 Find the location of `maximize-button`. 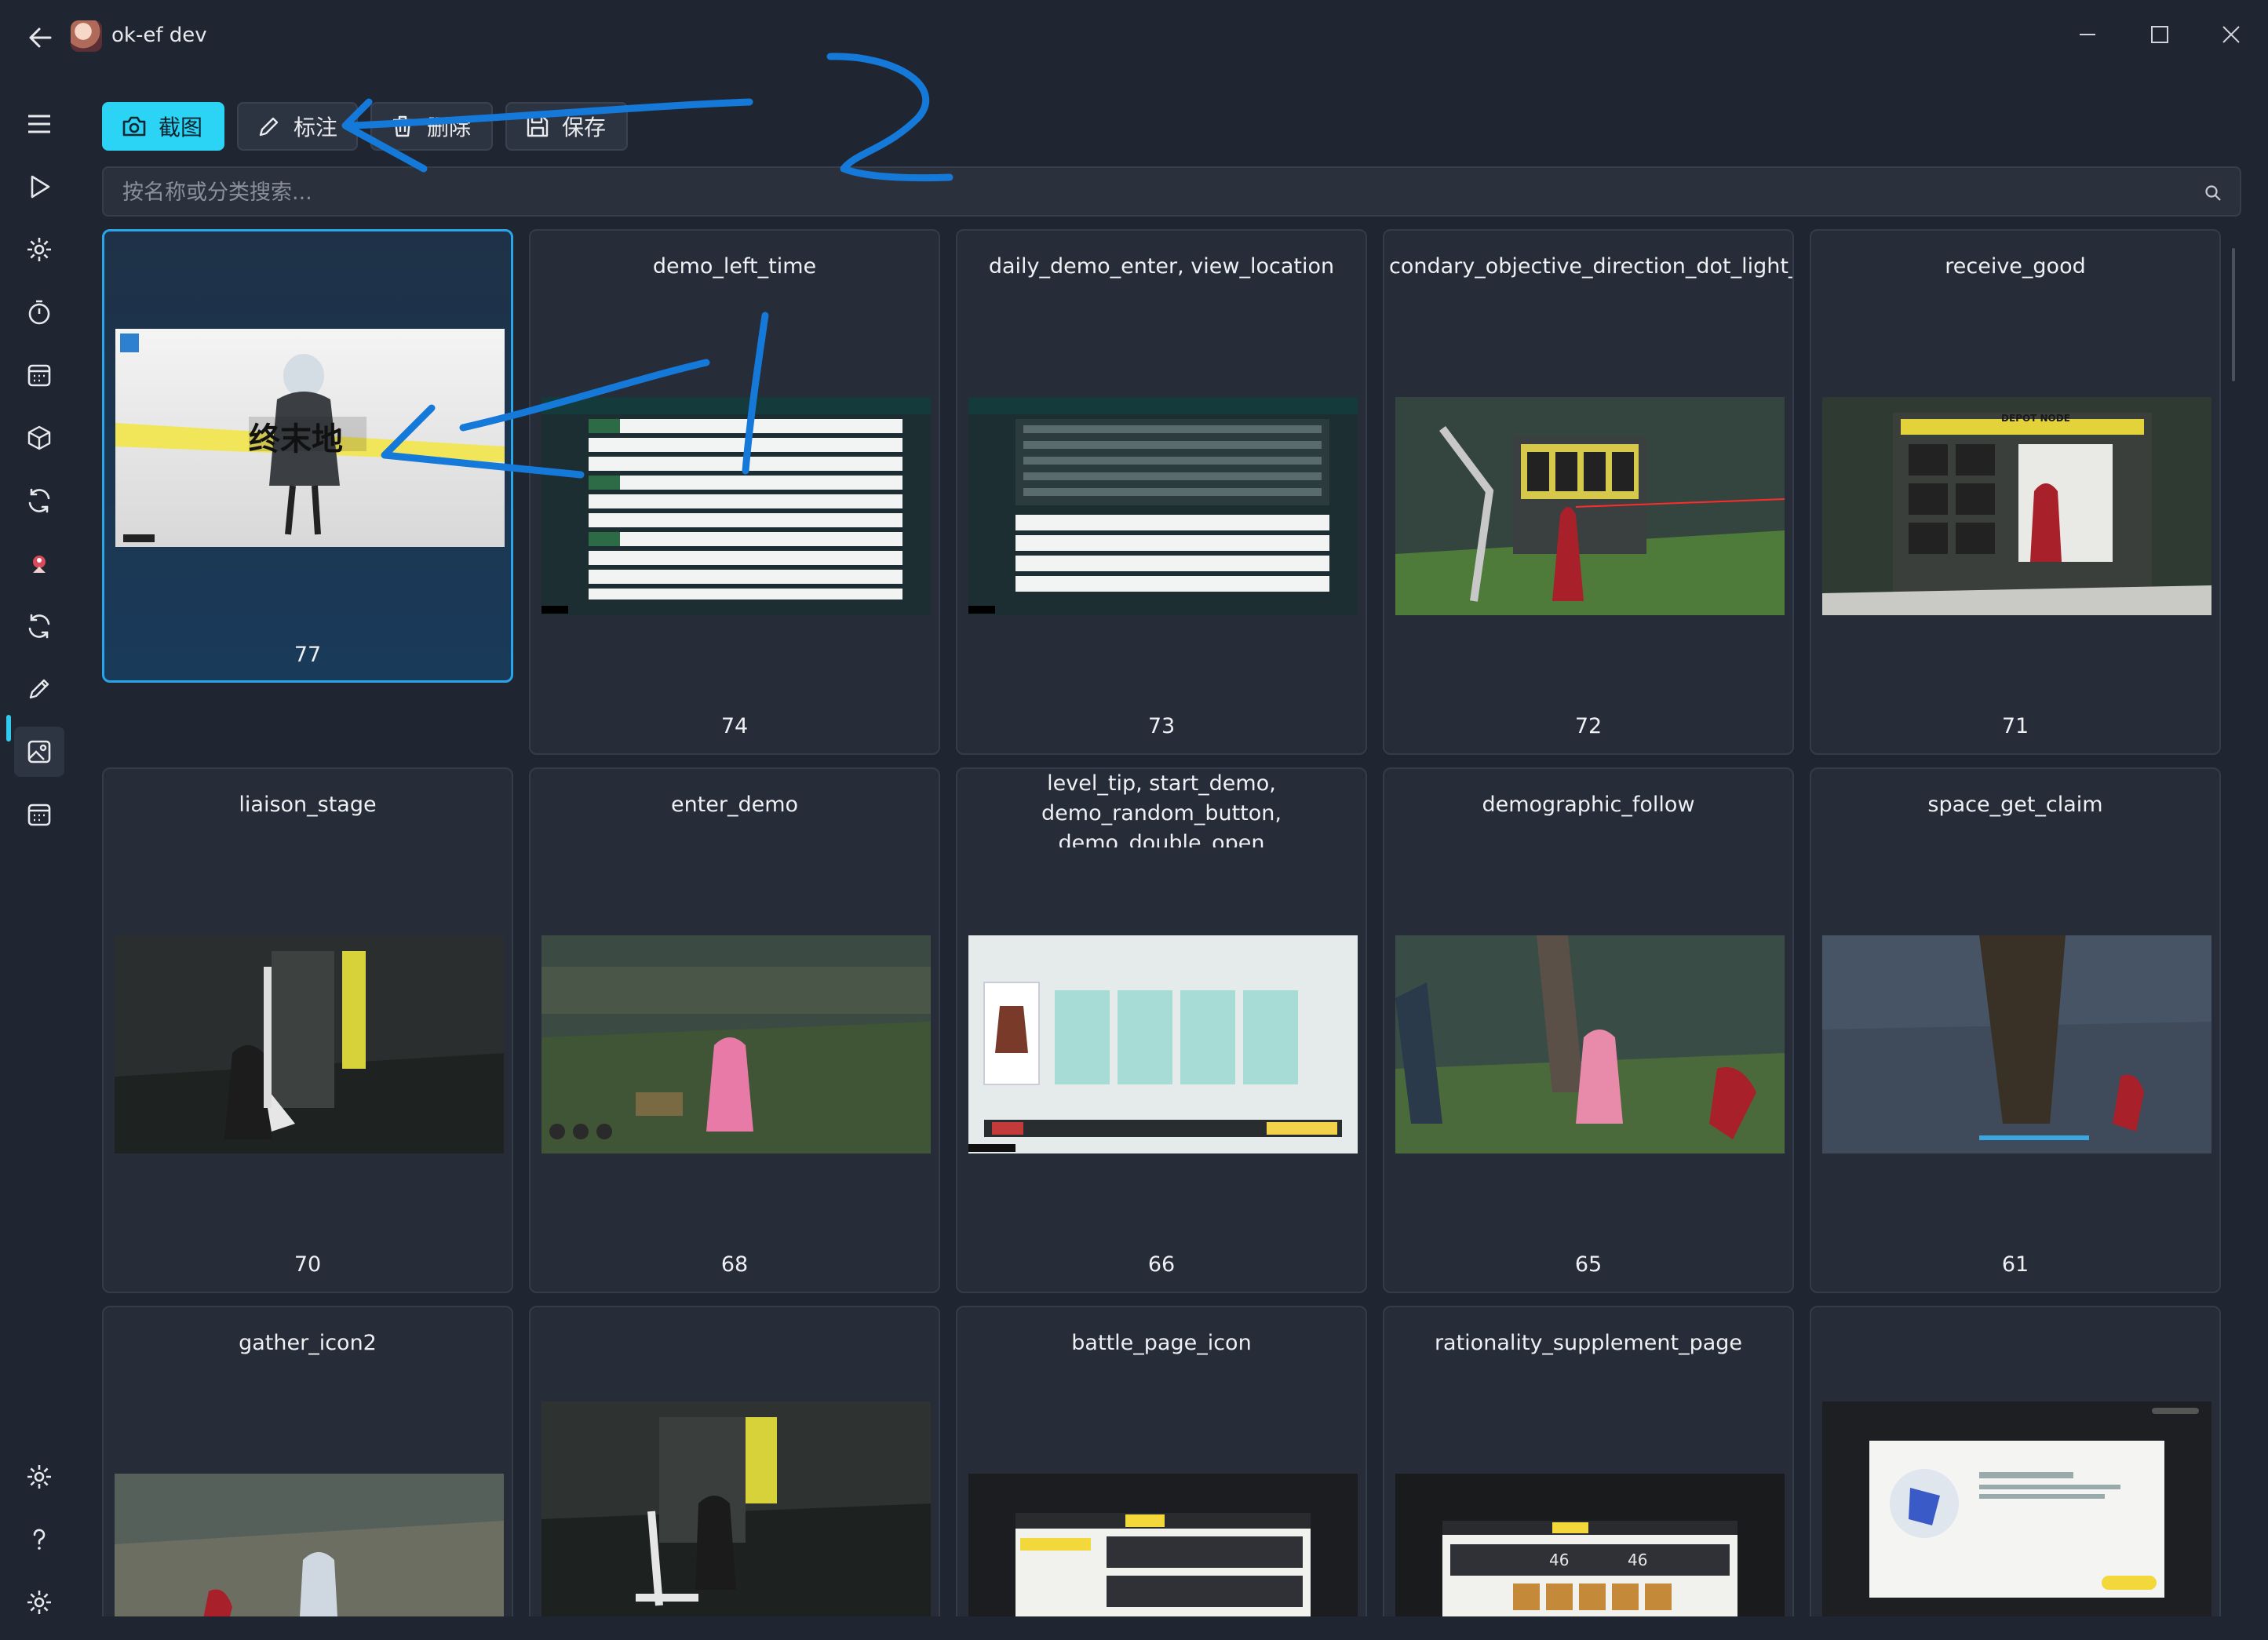

maximize-button is located at coordinates (2159, 34).